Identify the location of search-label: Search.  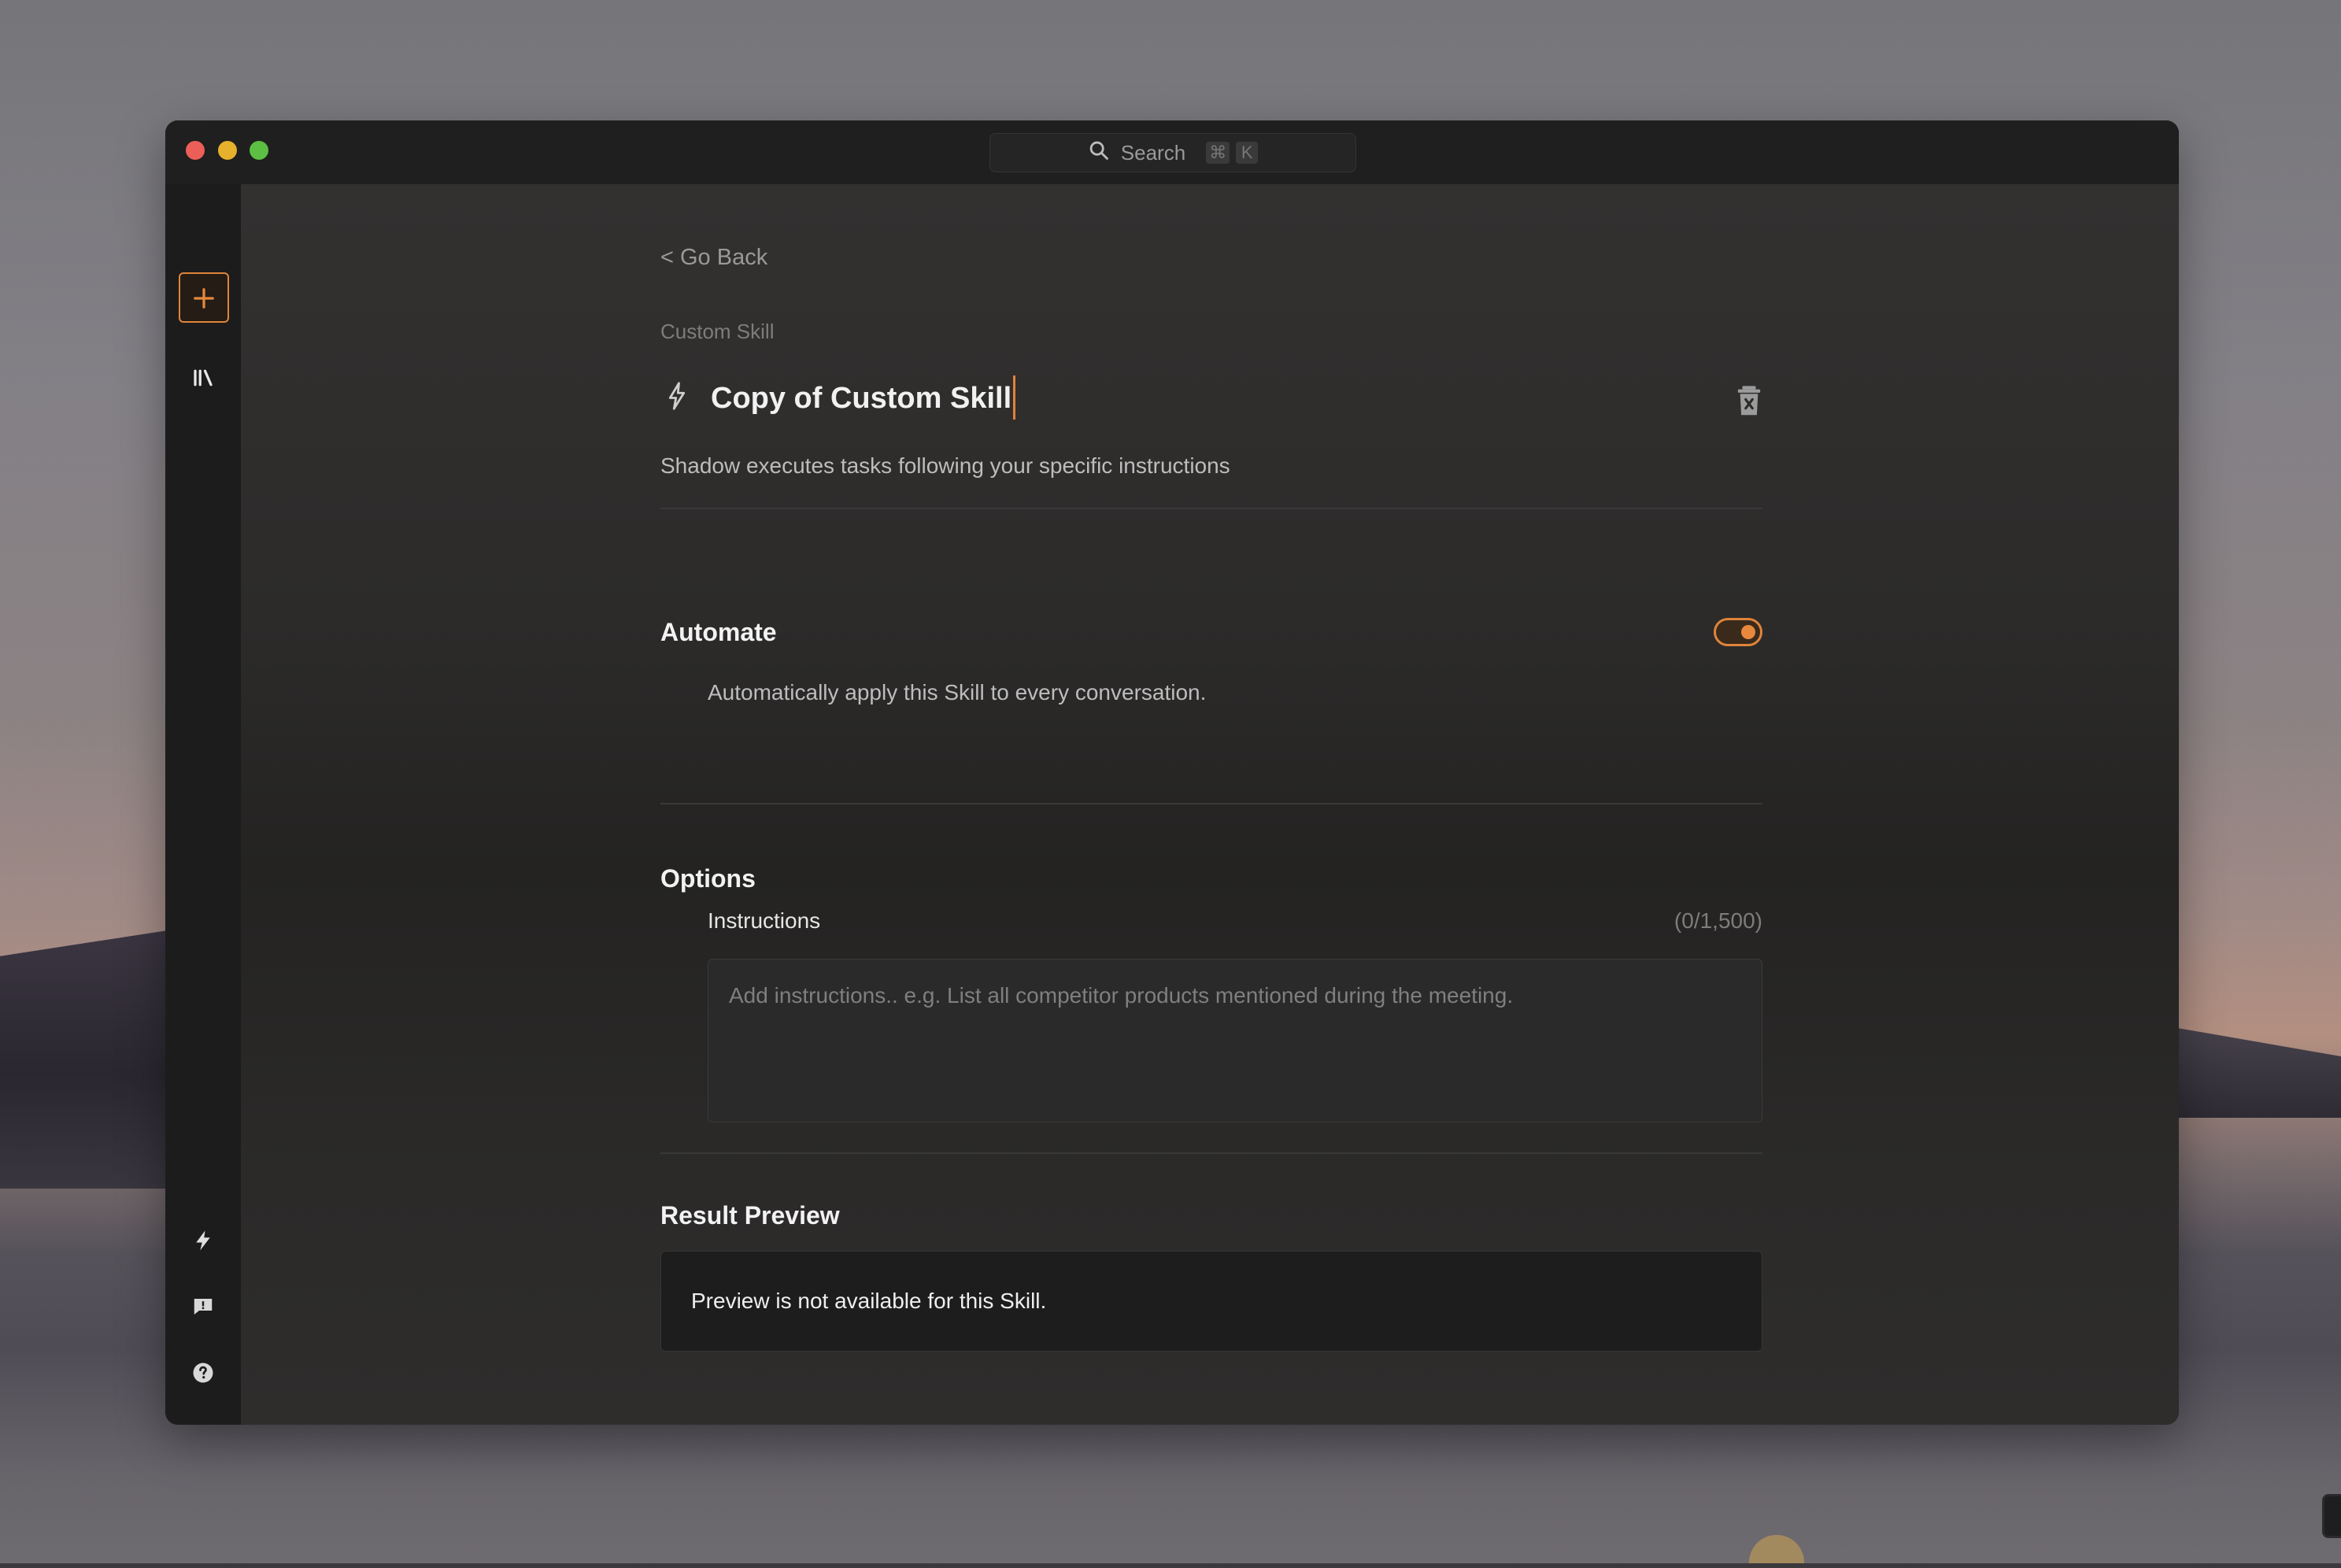
(1153, 152).